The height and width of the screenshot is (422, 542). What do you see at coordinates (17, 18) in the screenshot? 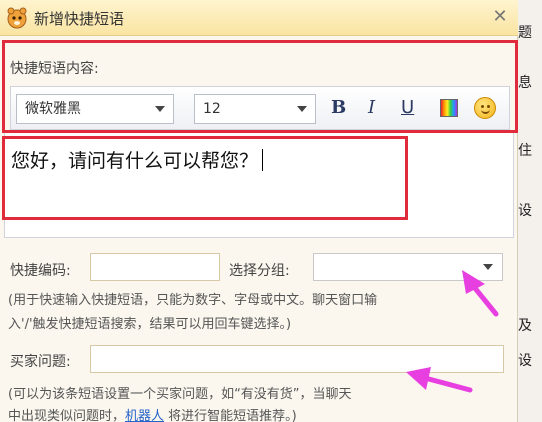
I see `app-logo-icon` at bounding box center [17, 18].